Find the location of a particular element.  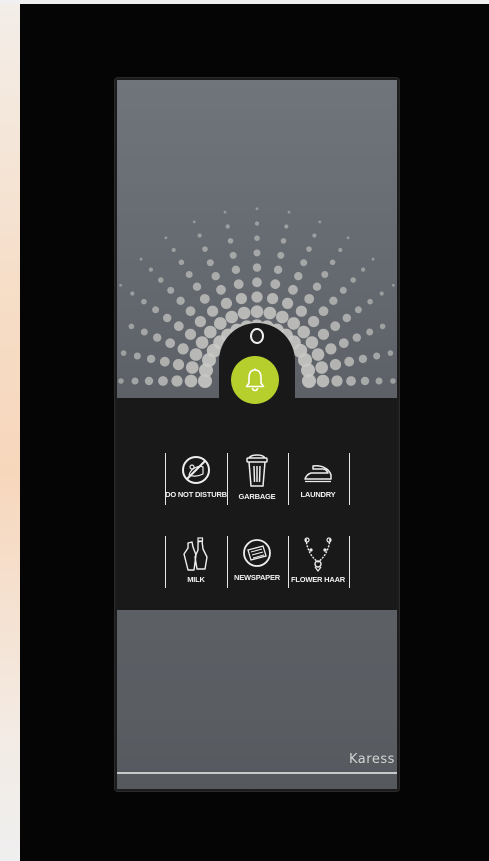

bell-icon is located at coordinates (255, 380).